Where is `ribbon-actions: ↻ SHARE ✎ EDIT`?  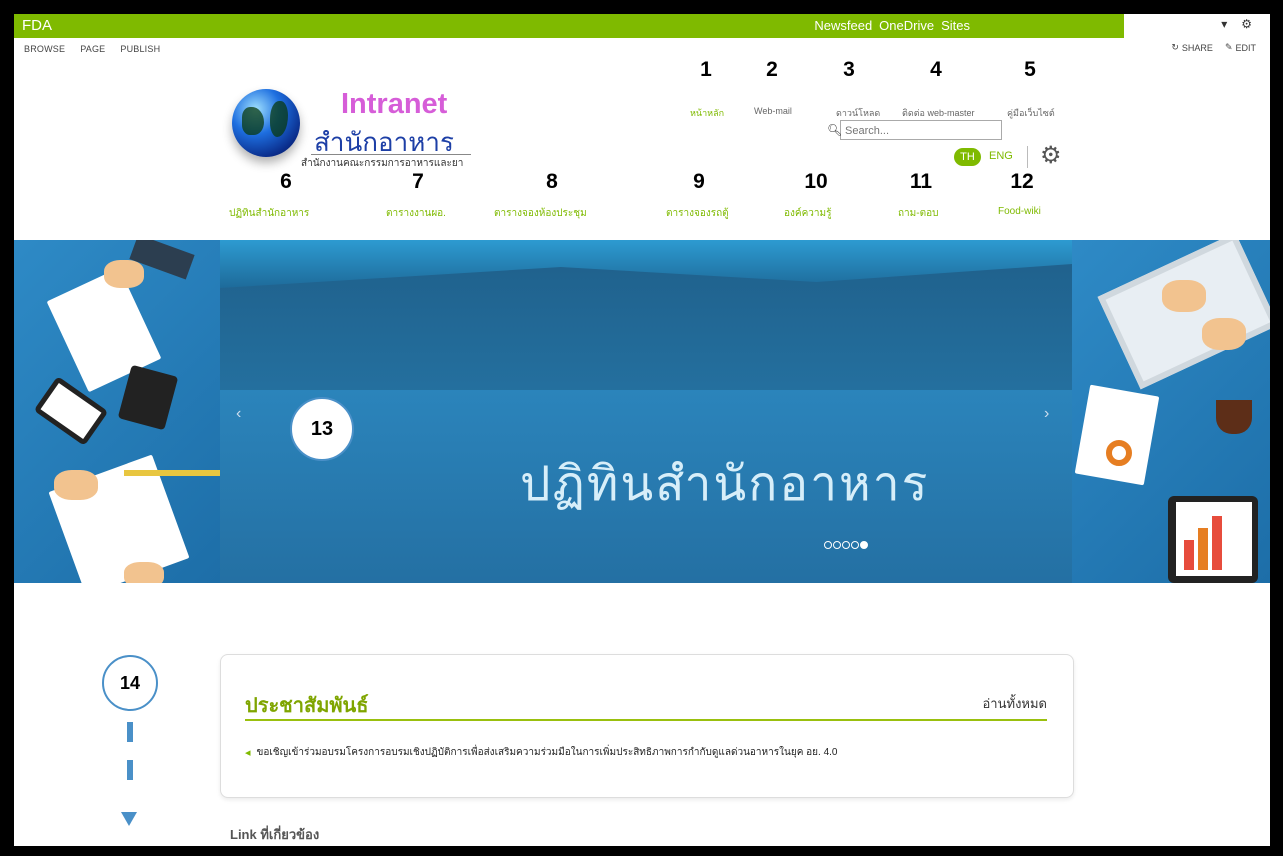 ribbon-actions: ↻ SHARE ✎ EDIT is located at coordinates (1213, 47).